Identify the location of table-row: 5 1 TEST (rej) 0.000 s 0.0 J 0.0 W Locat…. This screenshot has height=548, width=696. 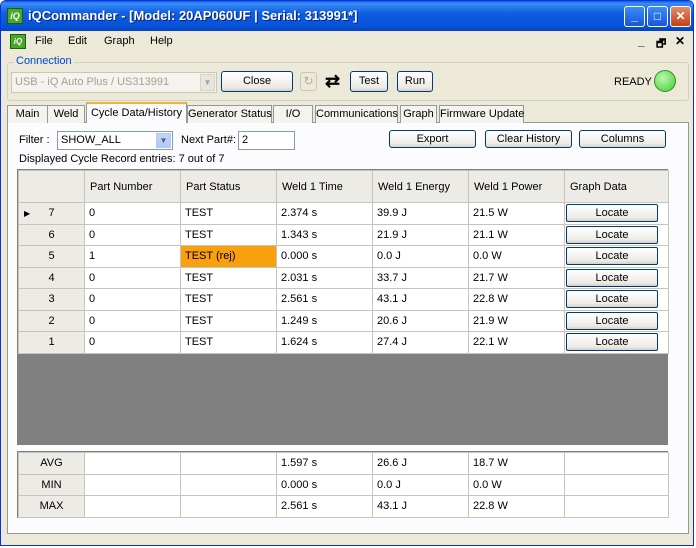
(343, 256).